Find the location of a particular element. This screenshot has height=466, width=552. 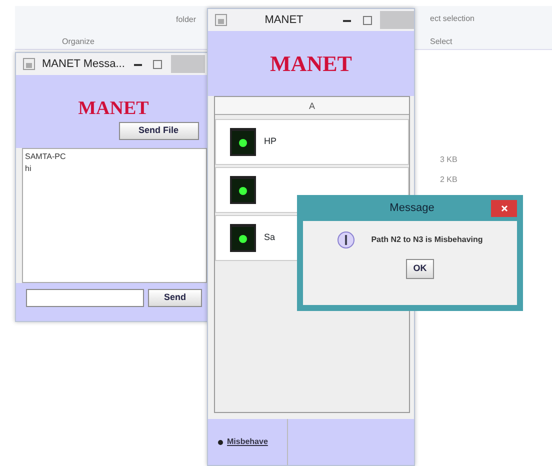

file-size: 3 KB is located at coordinates (449, 160).